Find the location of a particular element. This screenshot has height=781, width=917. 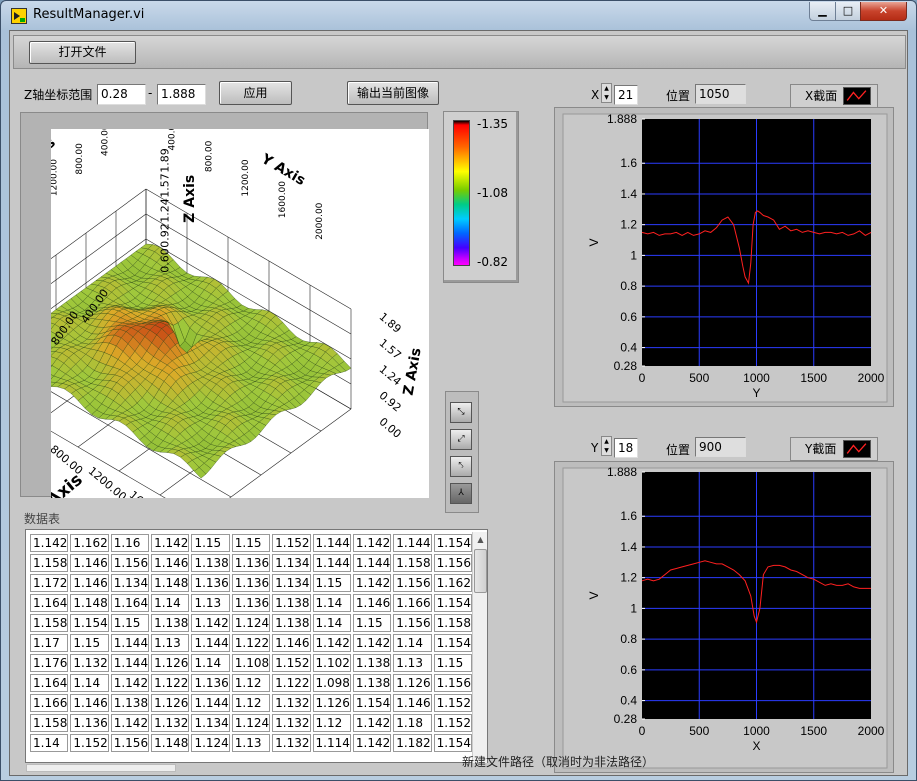

table-vertical-scrollbar: ▲ is located at coordinates (479, 647).